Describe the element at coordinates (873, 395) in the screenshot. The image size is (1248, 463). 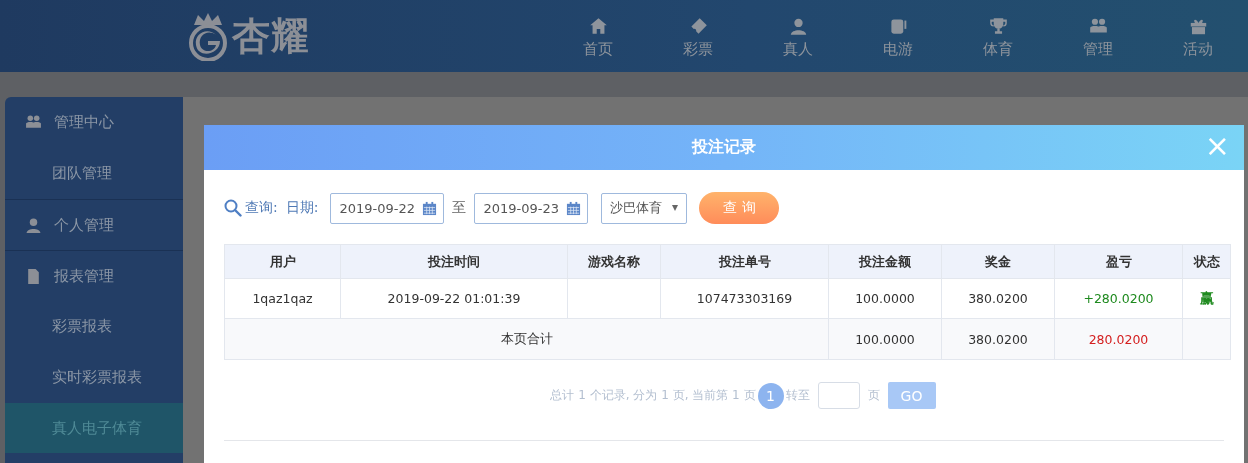
I see `page-unit-label: 页` at that location.